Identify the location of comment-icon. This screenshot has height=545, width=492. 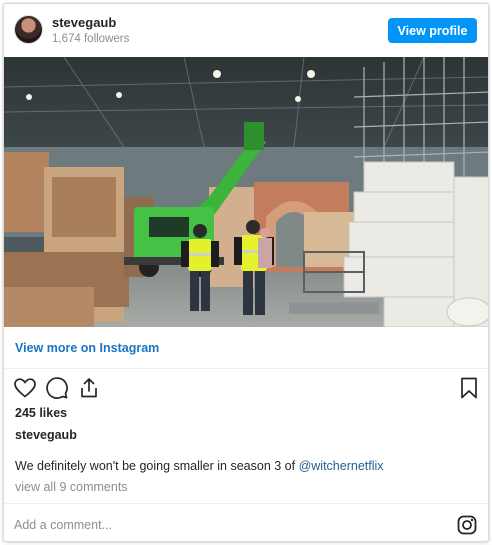
(57, 388).